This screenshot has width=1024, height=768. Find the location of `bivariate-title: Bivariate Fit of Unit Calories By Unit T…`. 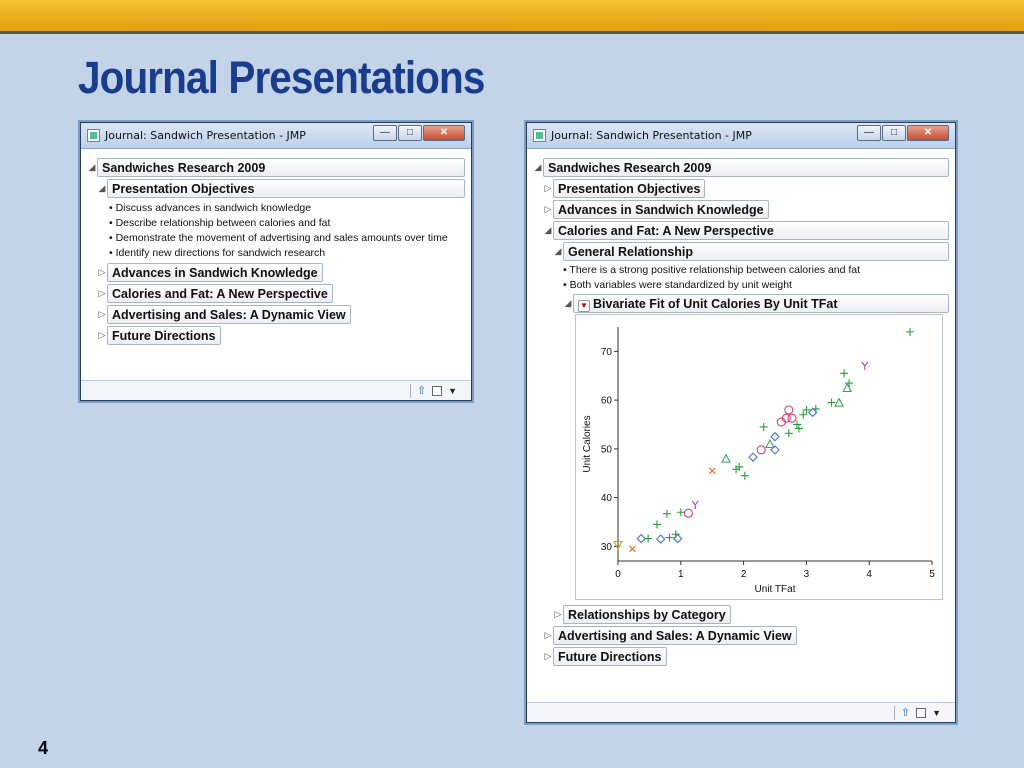

bivariate-title: Bivariate Fit of Unit Calories By Unit T… is located at coordinates (715, 304).